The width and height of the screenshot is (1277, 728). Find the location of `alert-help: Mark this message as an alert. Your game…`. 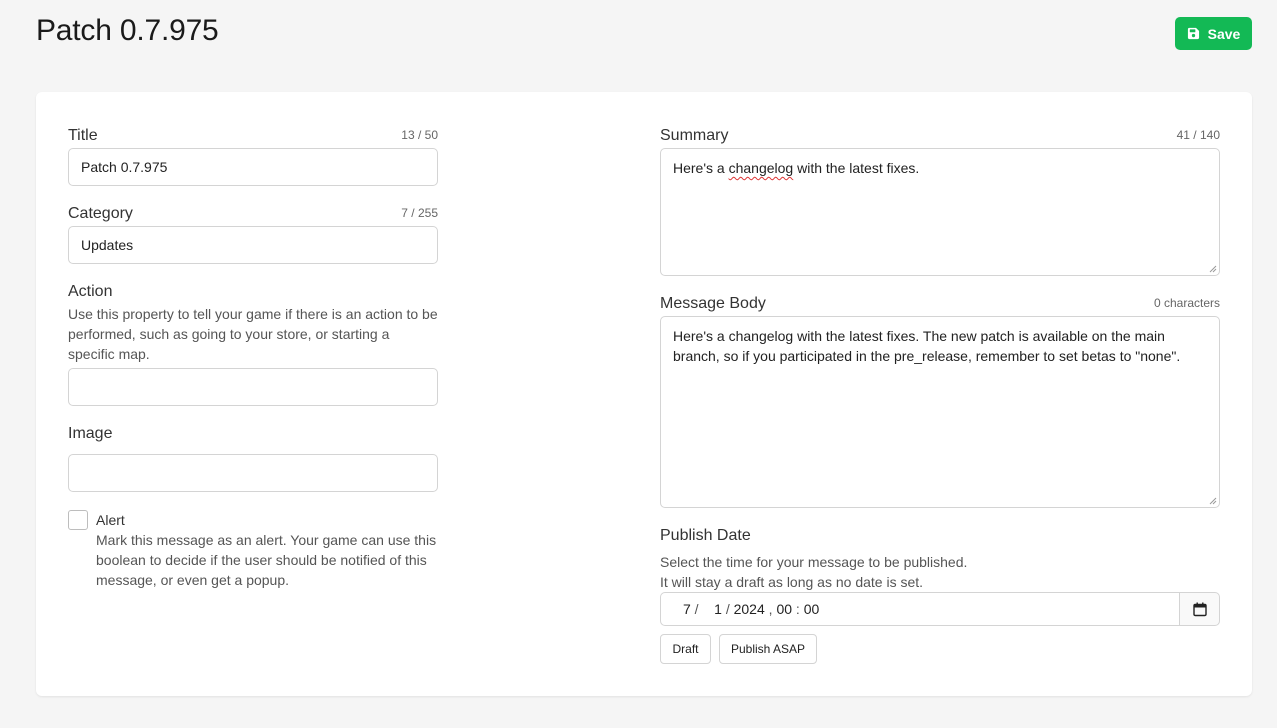

alert-help: Mark this message as an alert. Your game… is located at coordinates (266, 560).